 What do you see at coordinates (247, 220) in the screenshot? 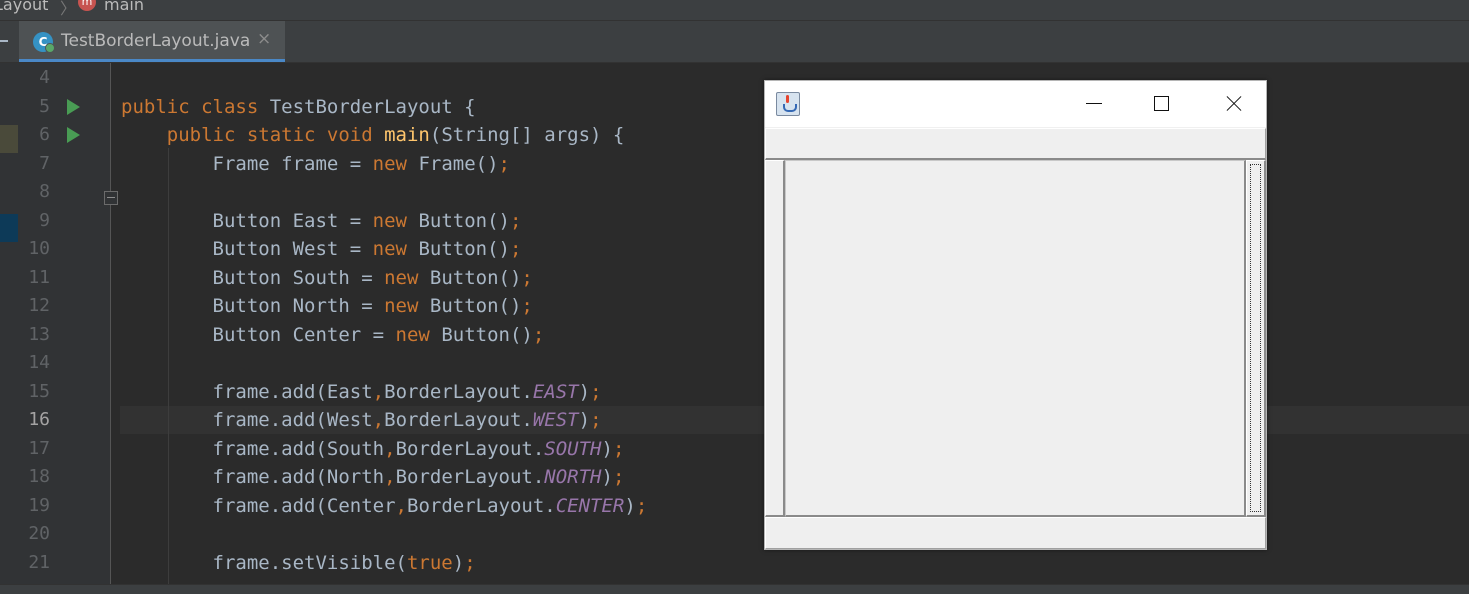
I see `code-token: Button East =` at bounding box center [247, 220].